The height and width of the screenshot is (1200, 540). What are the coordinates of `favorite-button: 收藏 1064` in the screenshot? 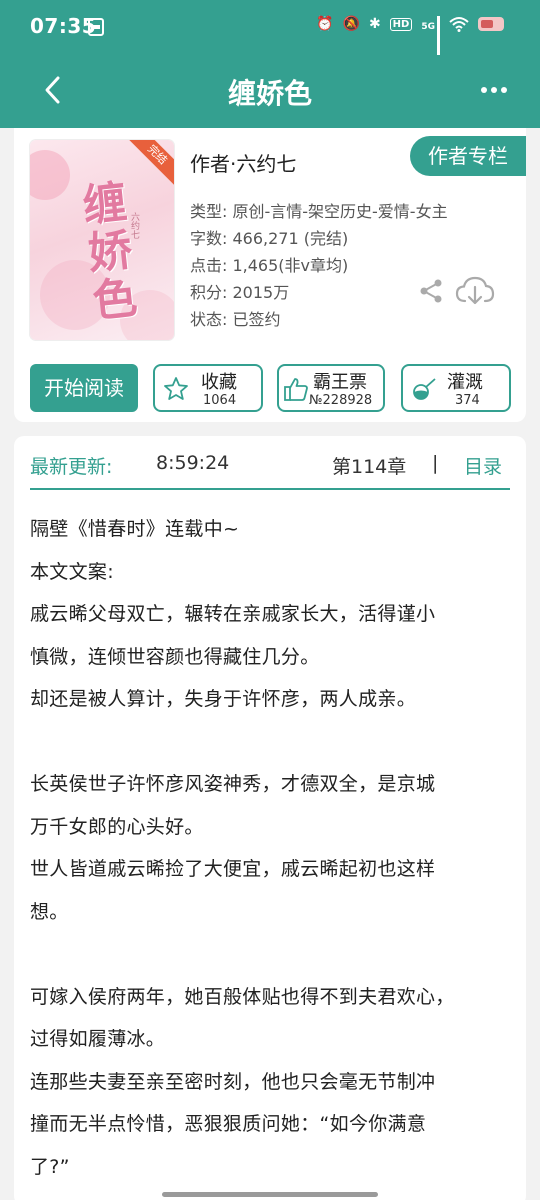 It's located at (208, 388).